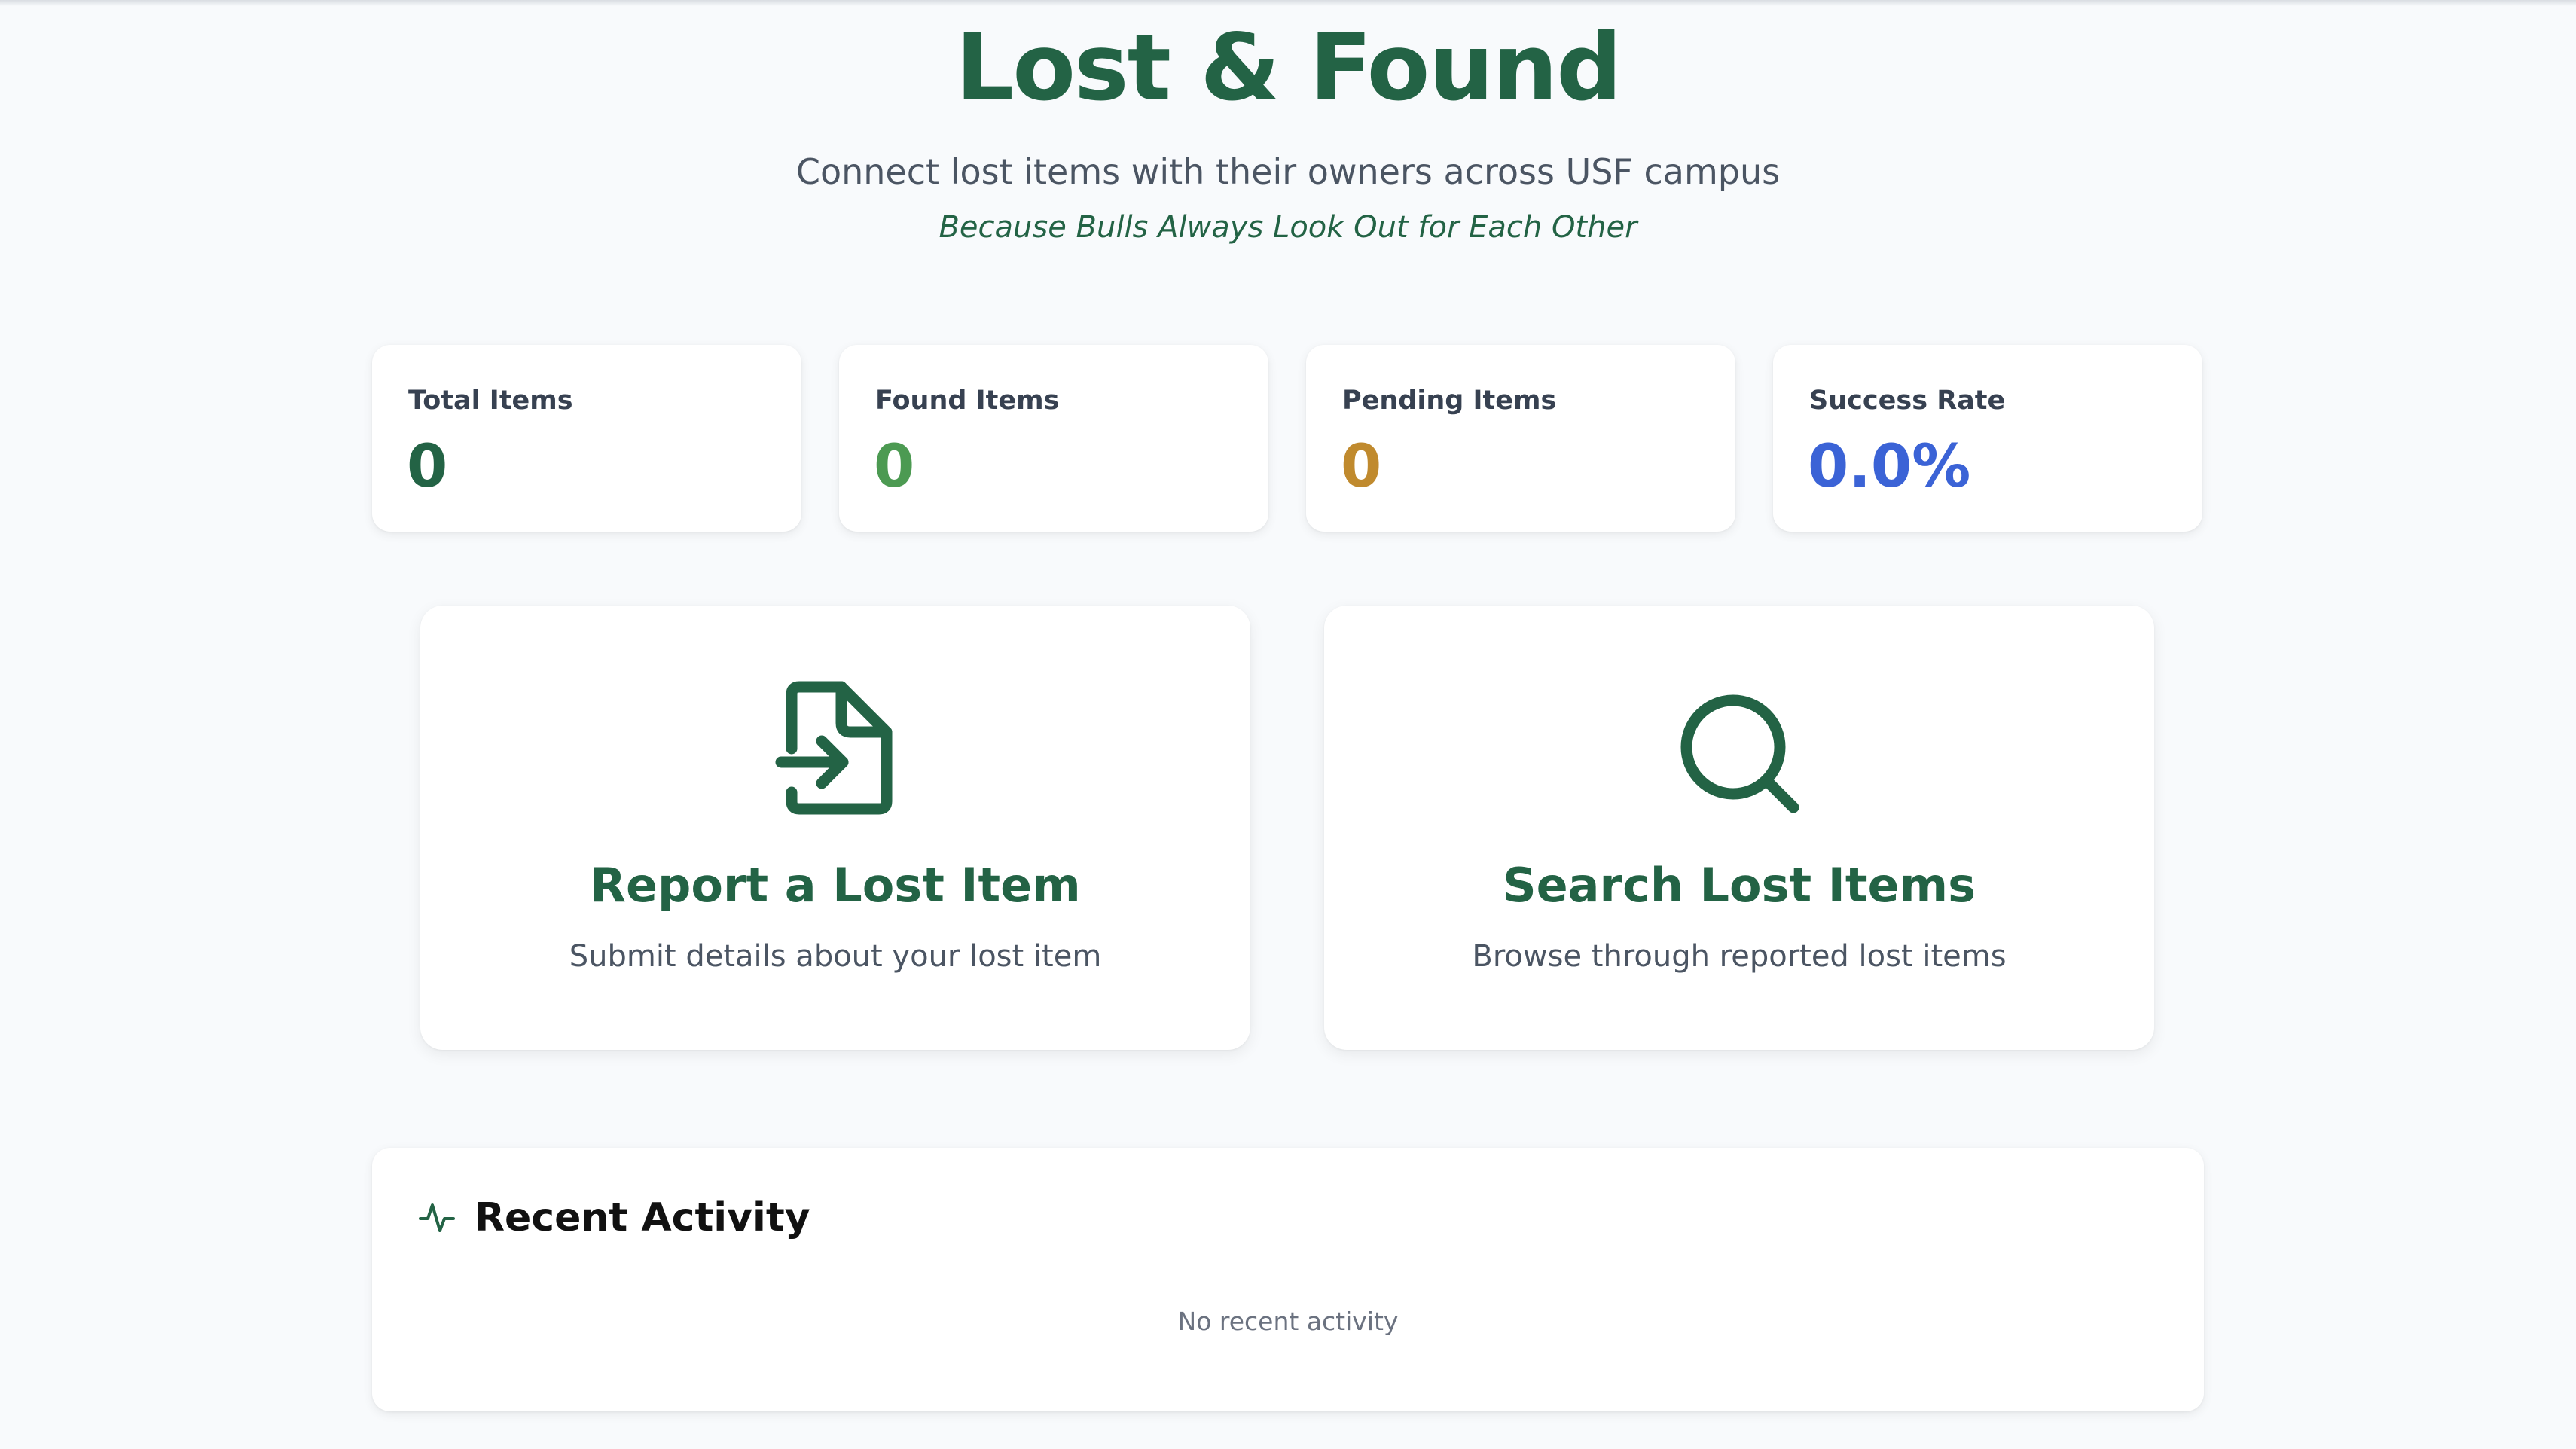 Image resolution: width=2576 pixels, height=1449 pixels. I want to click on stat-label: Found Items, so click(968, 401).